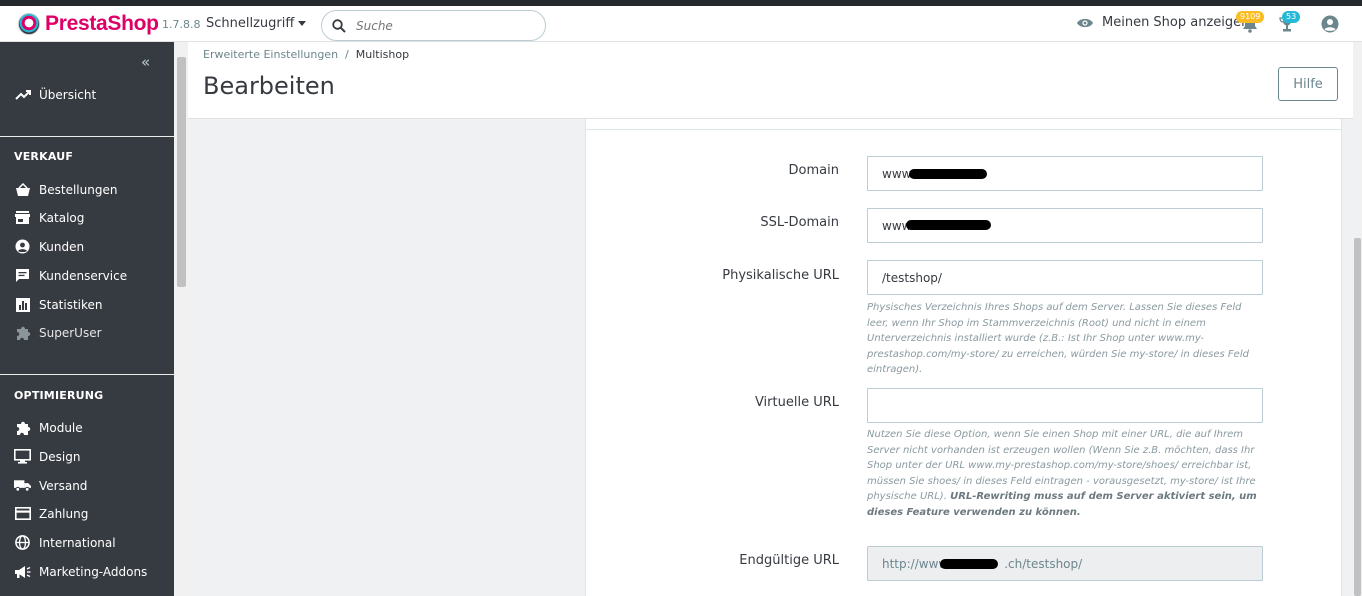  What do you see at coordinates (22, 189) in the screenshot?
I see `basket-icon` at bounding box center [22, 189].